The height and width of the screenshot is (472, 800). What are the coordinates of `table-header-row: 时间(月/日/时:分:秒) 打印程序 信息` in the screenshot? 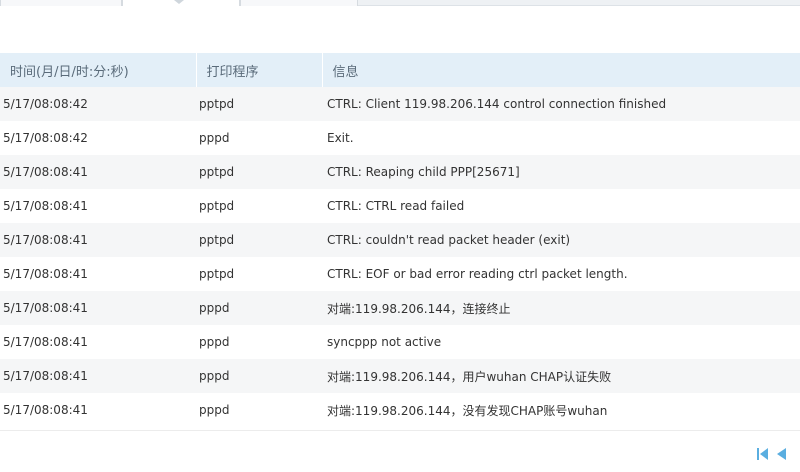 It's located at (400, 70).